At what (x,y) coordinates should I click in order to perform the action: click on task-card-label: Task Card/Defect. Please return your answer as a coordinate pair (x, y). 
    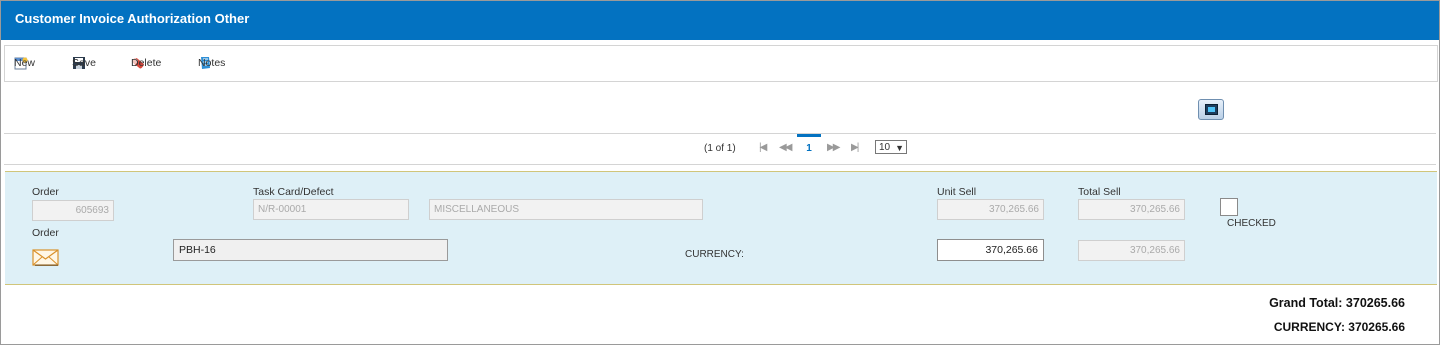
    Looking at the image, I should click on (293, 192).